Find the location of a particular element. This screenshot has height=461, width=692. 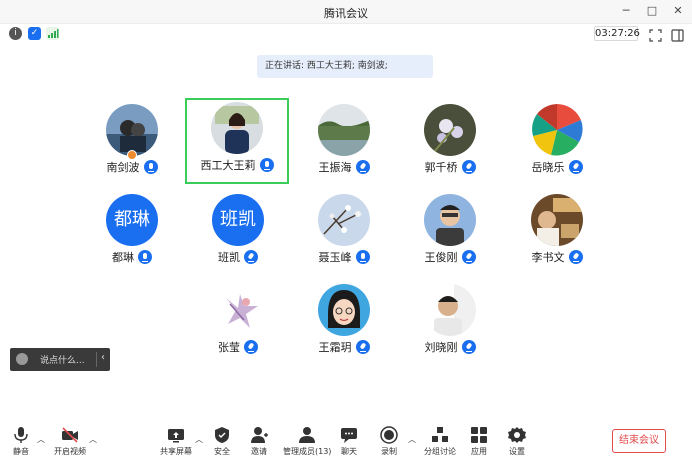

participant-tile: 聂玉峰 is located at coordinates (344, 233).